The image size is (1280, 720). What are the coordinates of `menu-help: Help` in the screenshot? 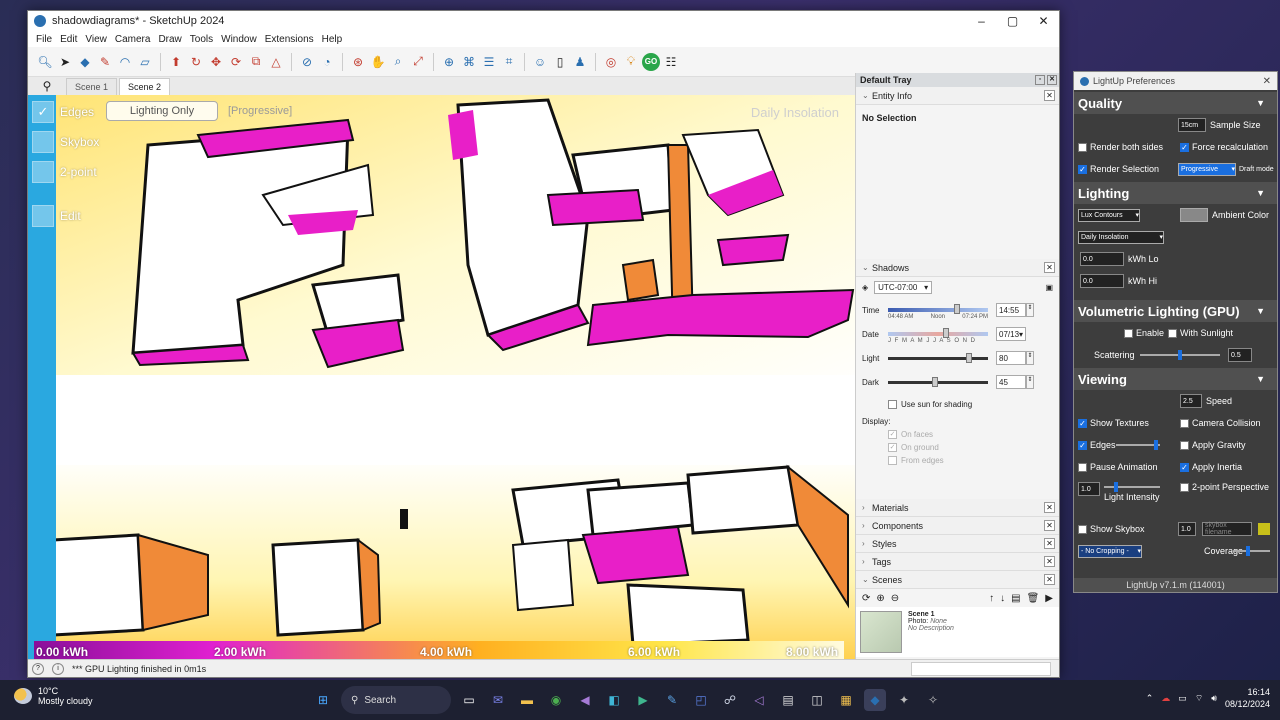 It's located at (332, 39).